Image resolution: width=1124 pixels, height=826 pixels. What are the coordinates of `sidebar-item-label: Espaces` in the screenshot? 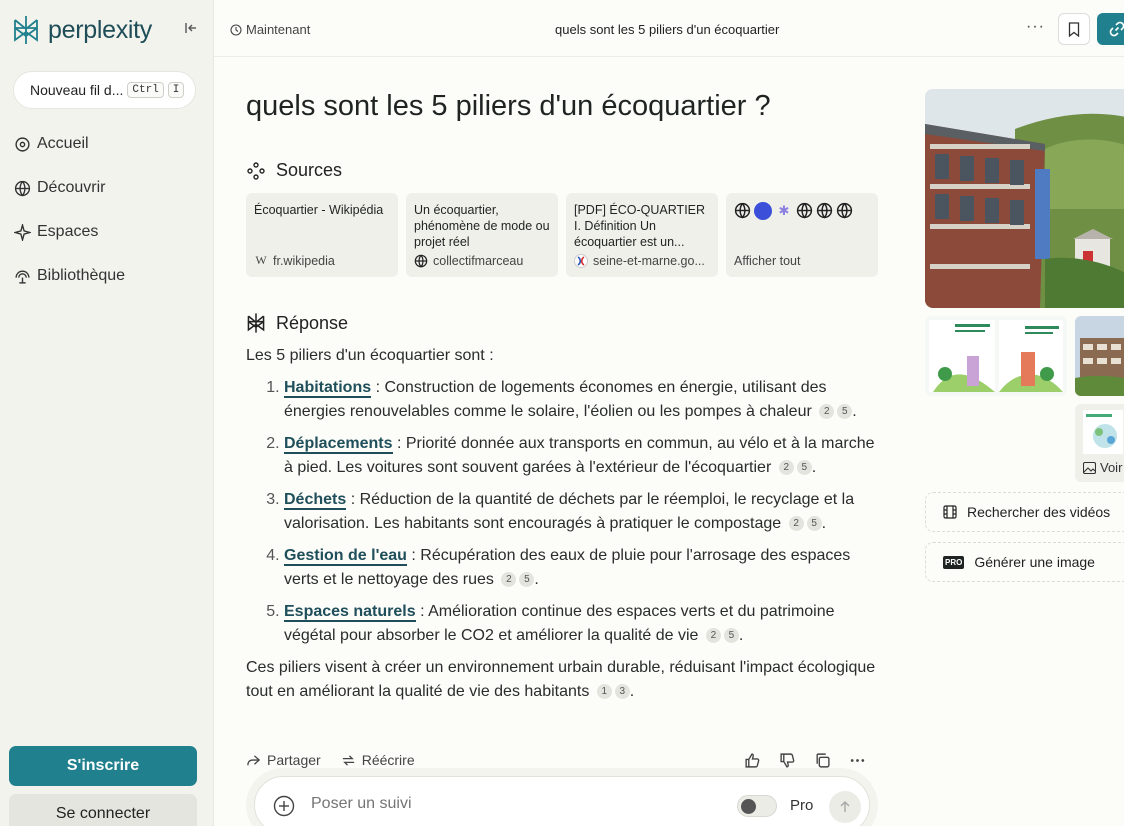 It's located at (68, 231).